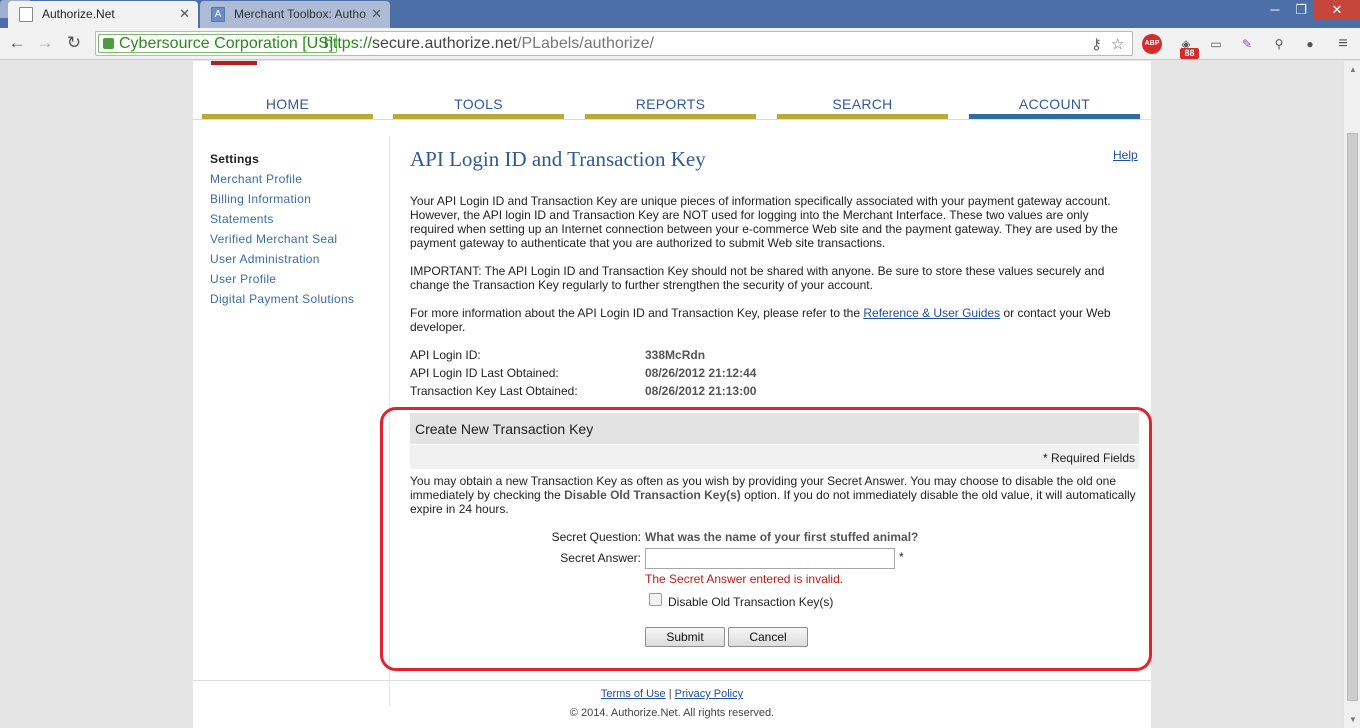  I want to click on sidebar-item-user-profile: User Profile, so click(243, 279).